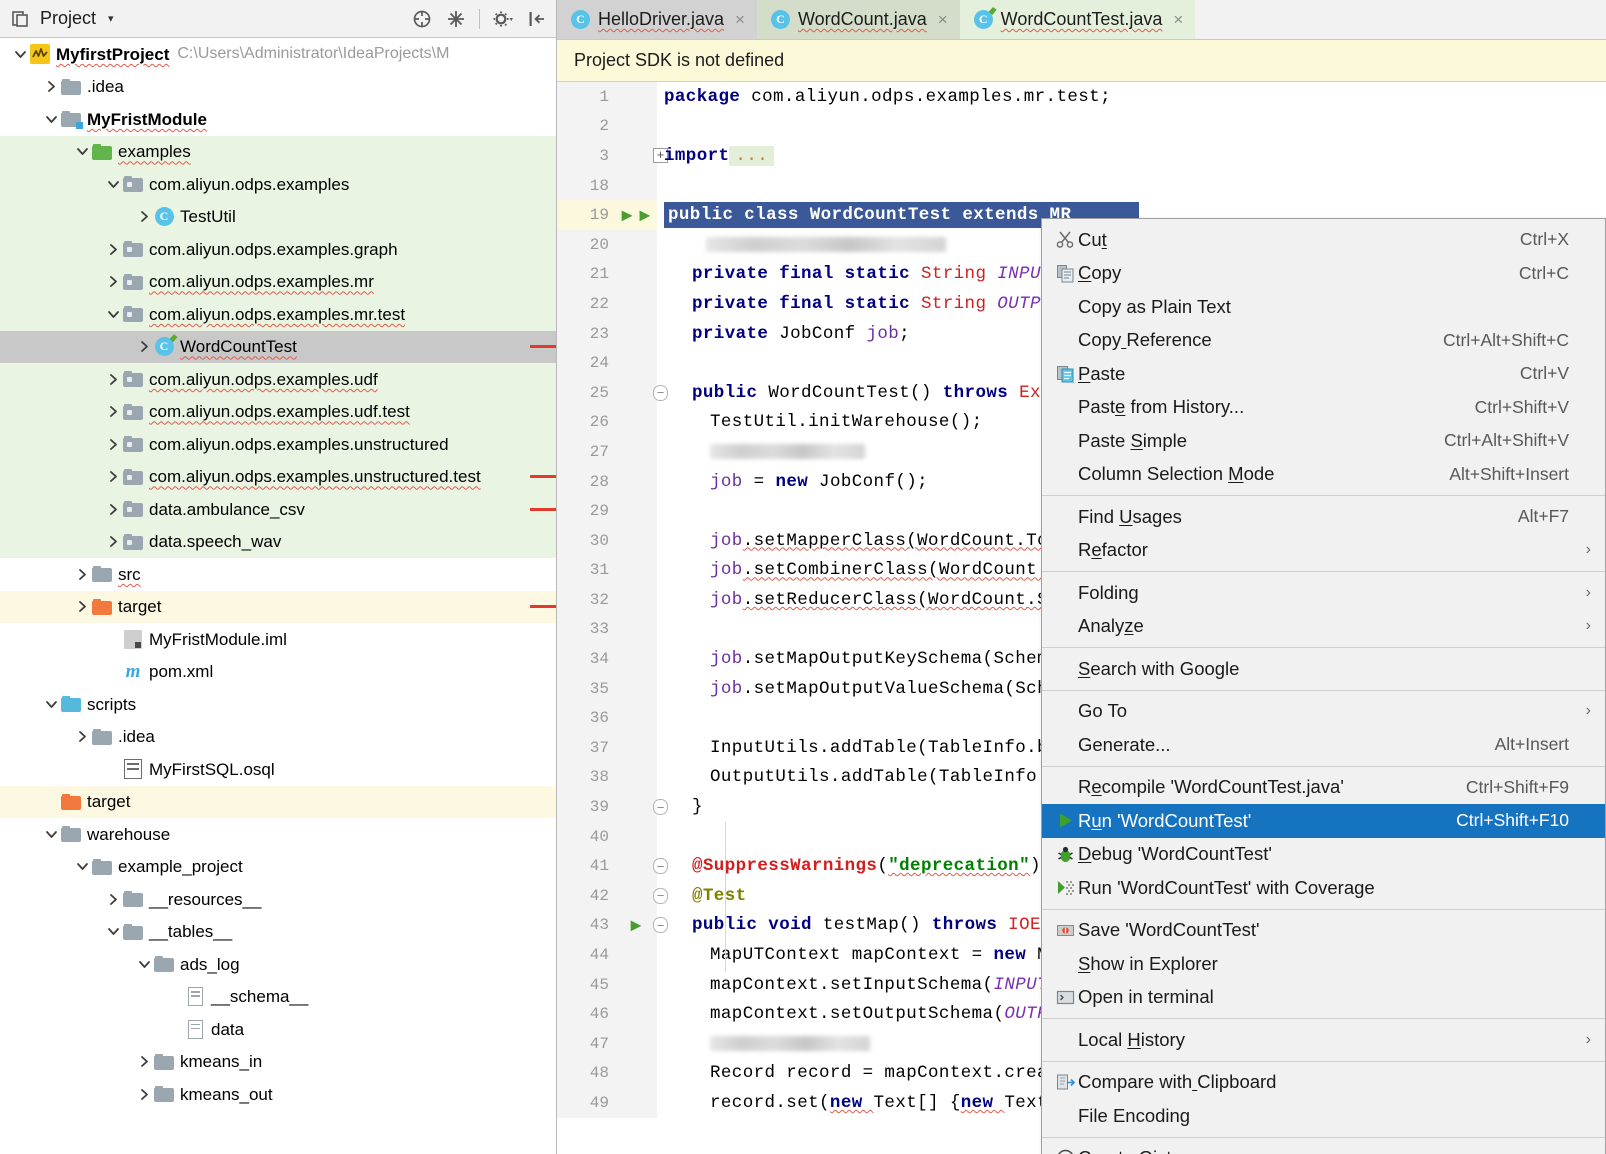 The height and width of the screenshot is (1154, 1606). What do you see at coordinates (278, 216) in the screenshot?
I see `tree-node: C TestUtil` at bounding box center [278, 216].